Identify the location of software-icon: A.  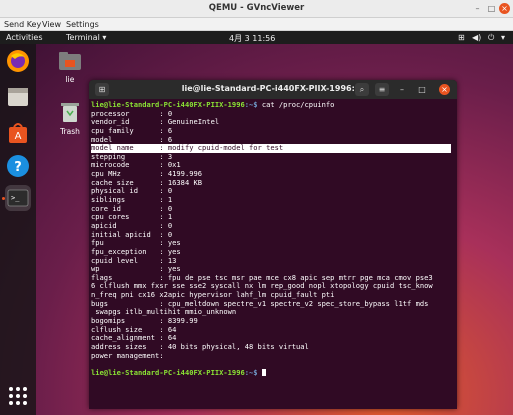
(18, 133).